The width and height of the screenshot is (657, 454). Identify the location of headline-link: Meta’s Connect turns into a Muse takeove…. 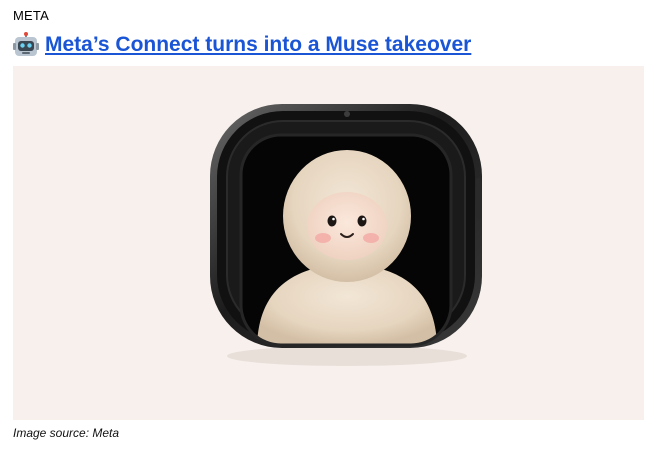
(258, 45).